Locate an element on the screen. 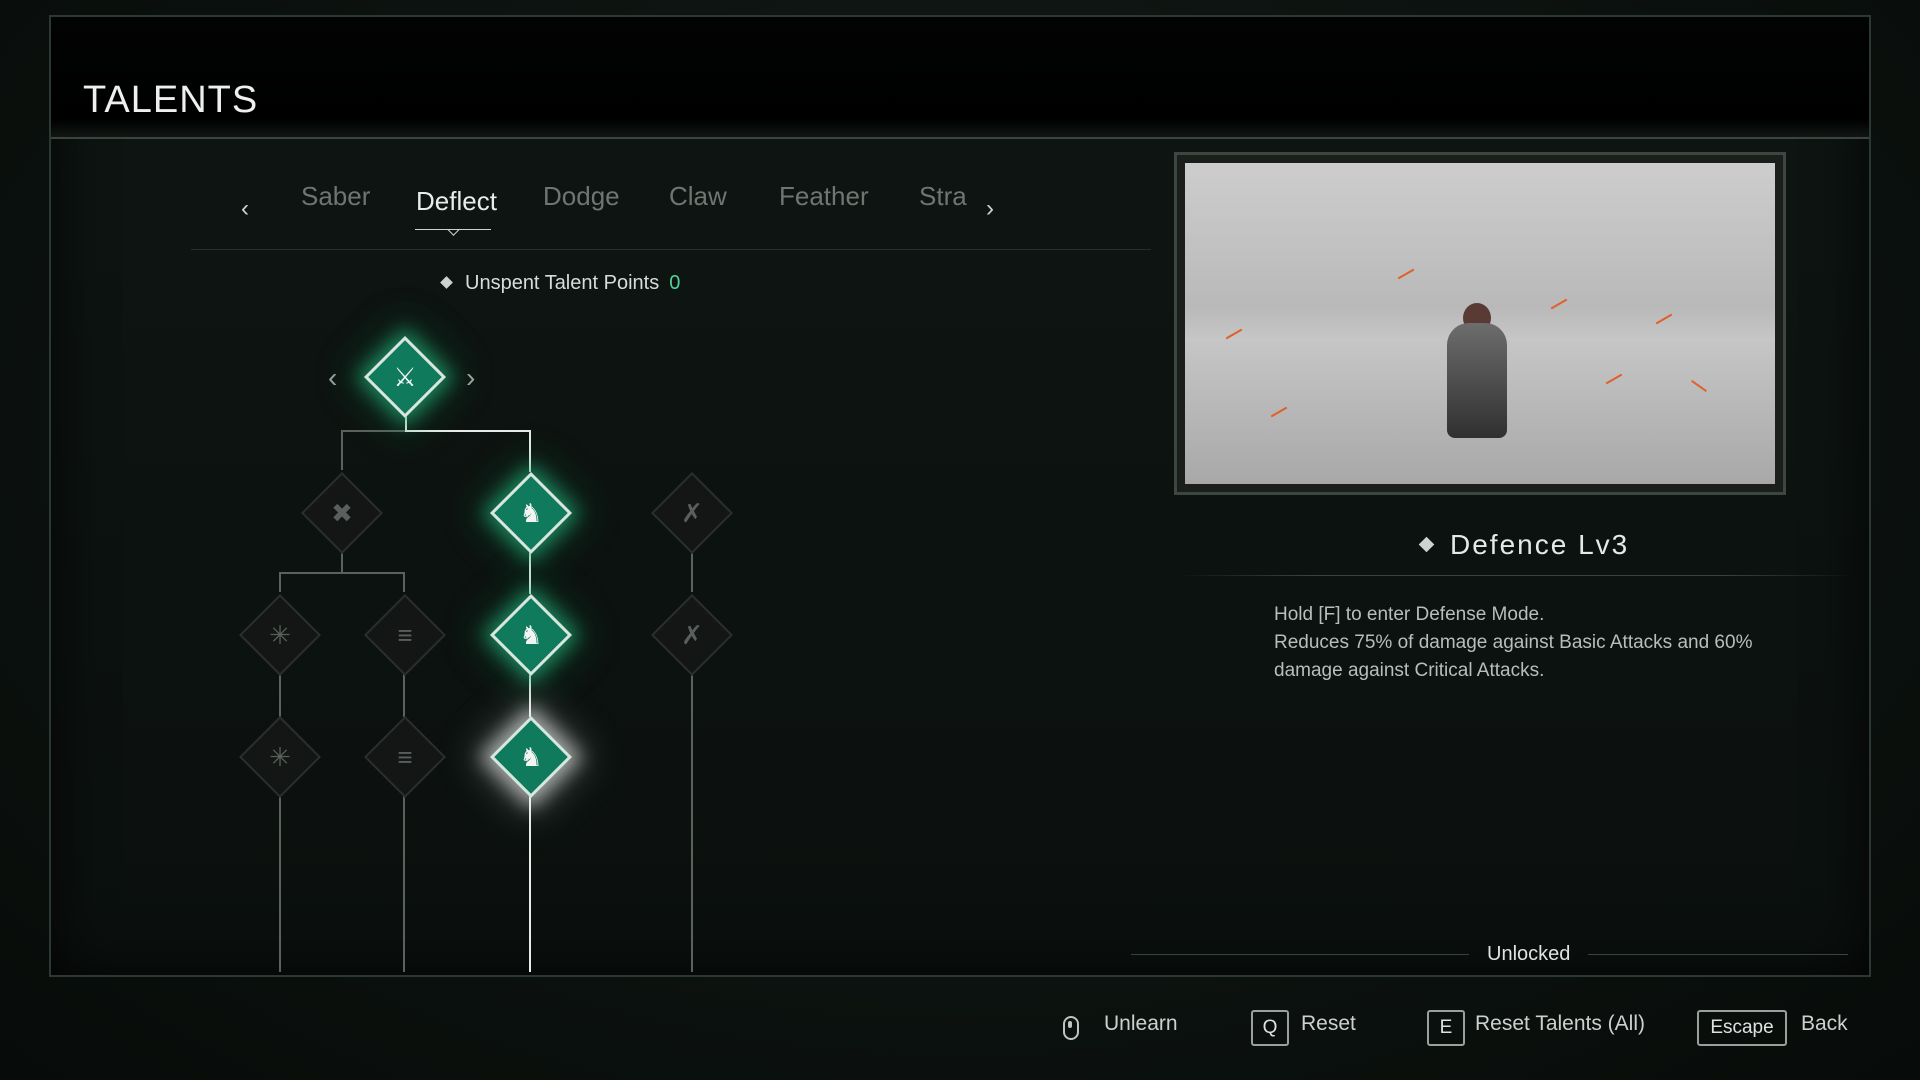 The width and height of the screenshot is (1920, 1080). crossed-swords-icon: ⚔ is located at coordinates (405, 376).